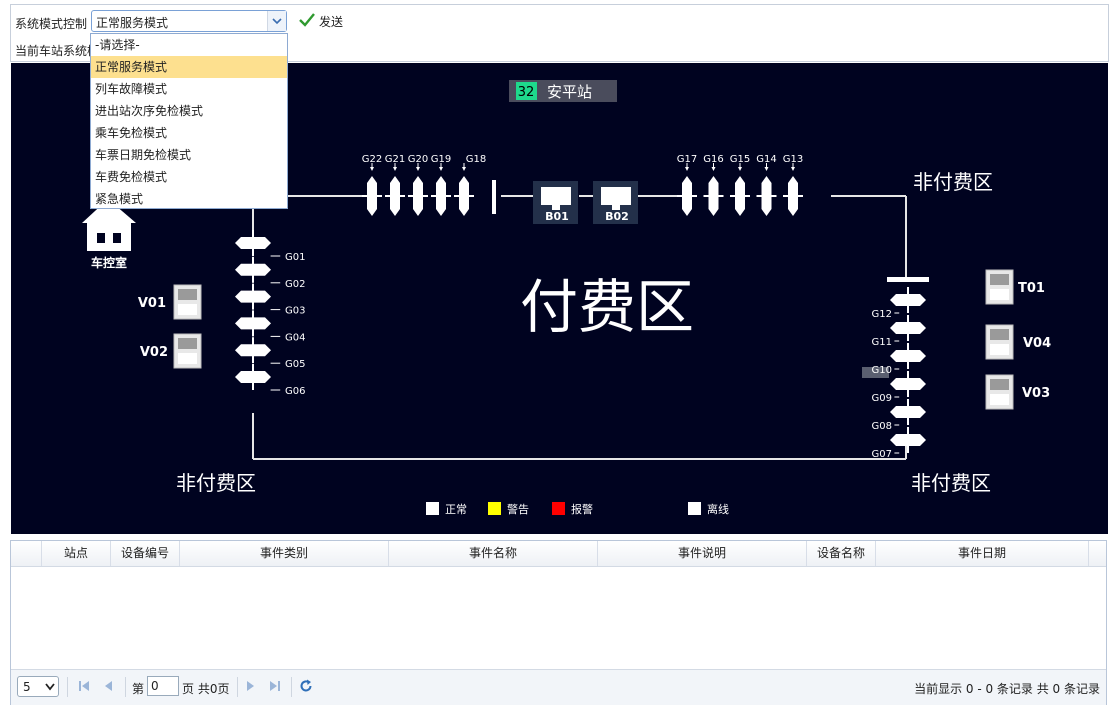 The width and height of the screenshot is (1119, 715). I want to click on page-number-input: 0, so click(163, 686).